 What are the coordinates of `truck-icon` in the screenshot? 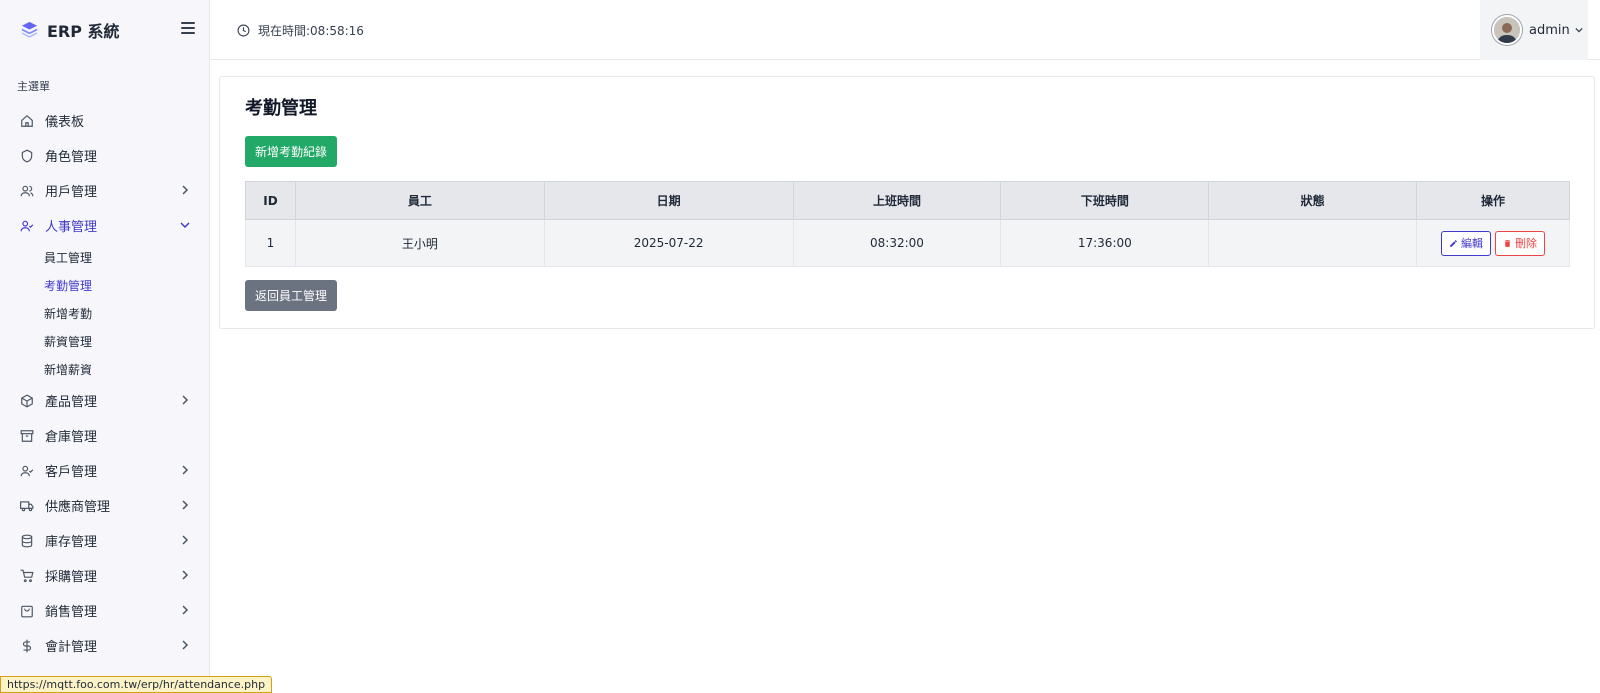 It's located at (27, 506).